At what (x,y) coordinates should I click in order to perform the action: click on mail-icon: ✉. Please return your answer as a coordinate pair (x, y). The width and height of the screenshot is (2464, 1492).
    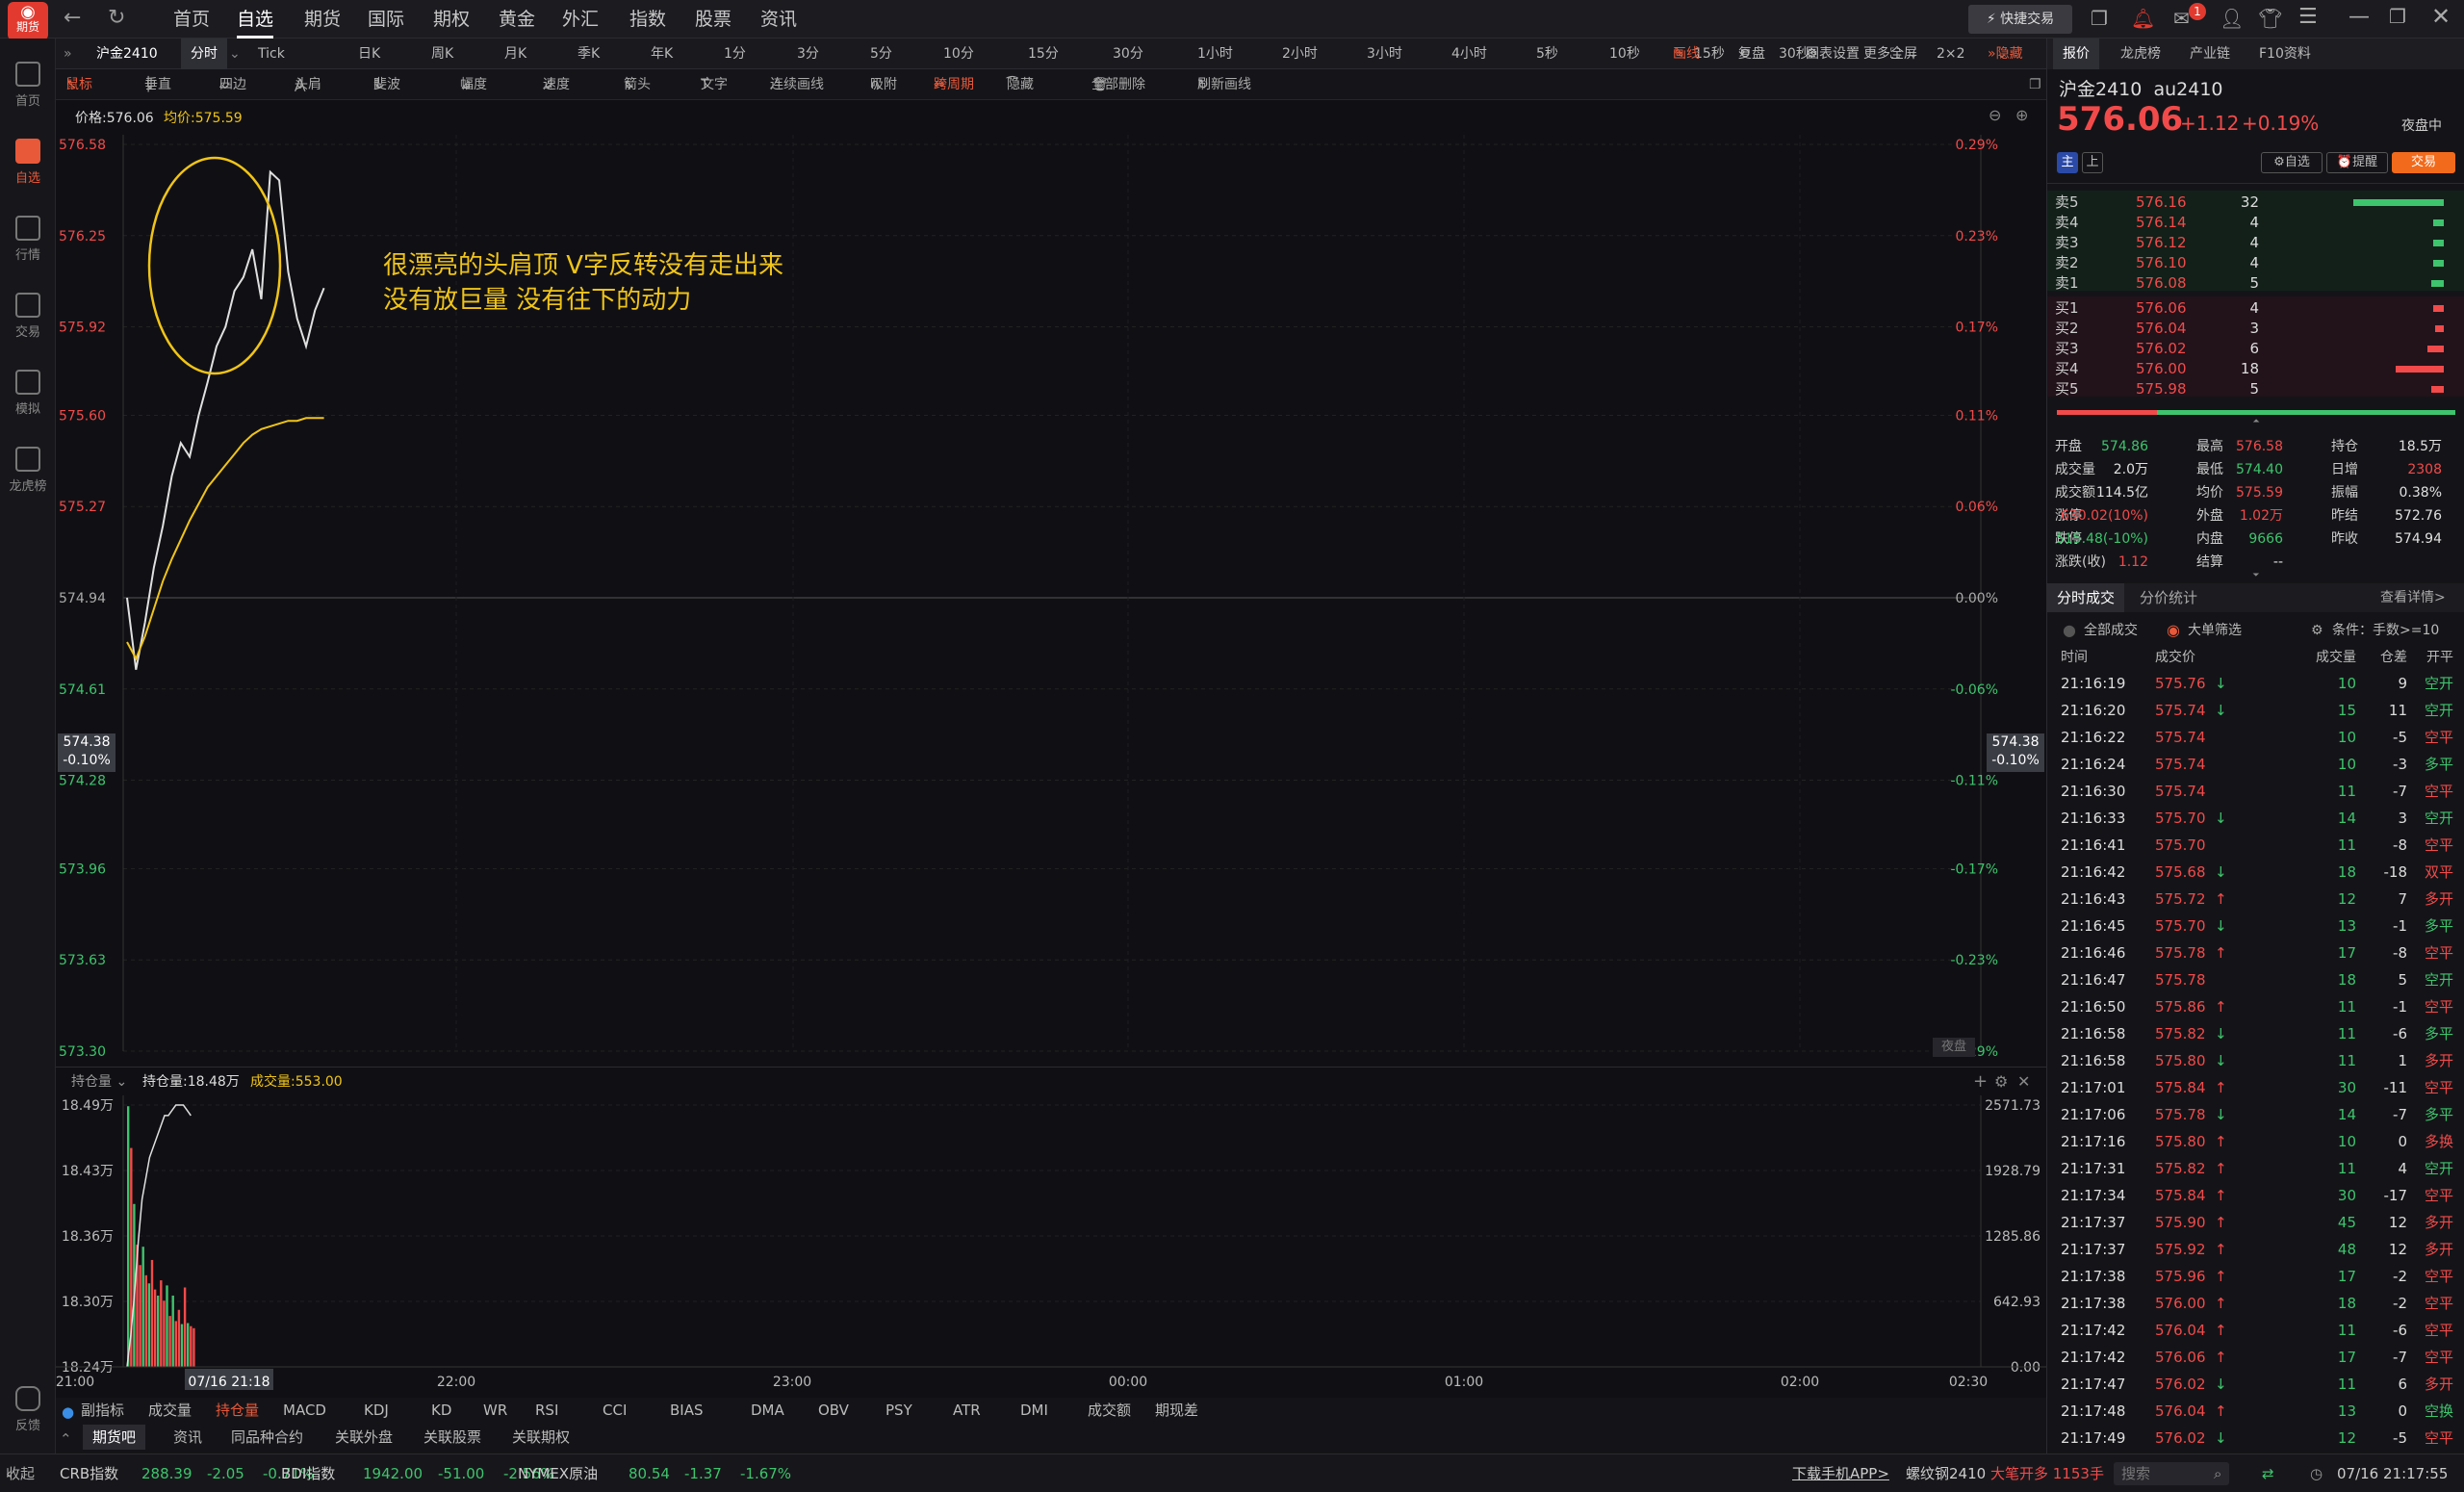
    Looking at the image, I should click on (2181, 18).